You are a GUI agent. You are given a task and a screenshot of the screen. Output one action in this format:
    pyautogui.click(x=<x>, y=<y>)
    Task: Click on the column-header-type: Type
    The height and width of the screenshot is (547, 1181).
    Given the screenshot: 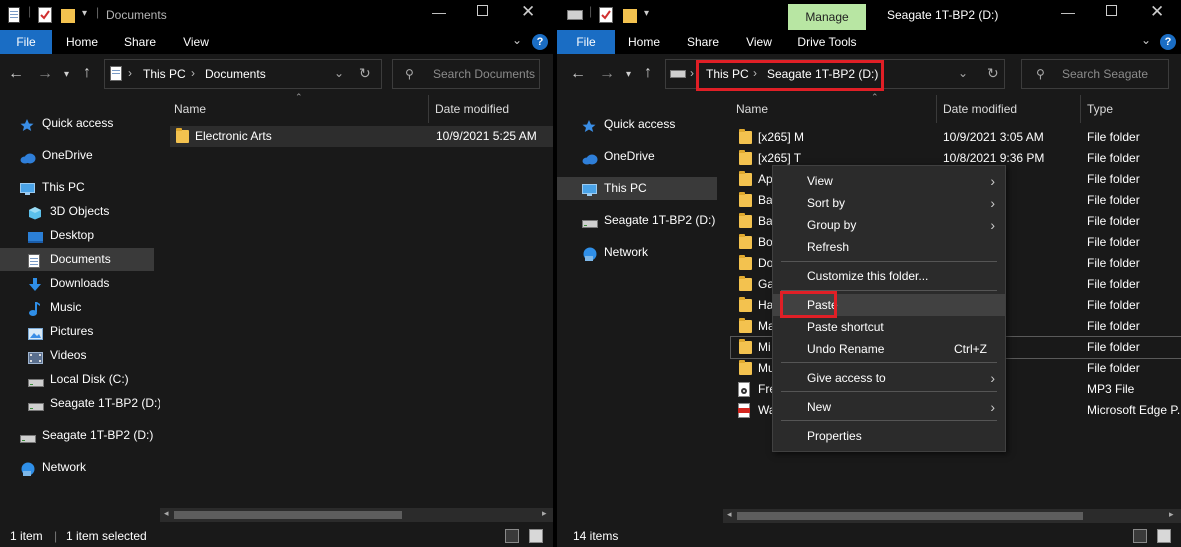 What is the action you would take?
    pyautogui.click(x=1100, y=109)
    